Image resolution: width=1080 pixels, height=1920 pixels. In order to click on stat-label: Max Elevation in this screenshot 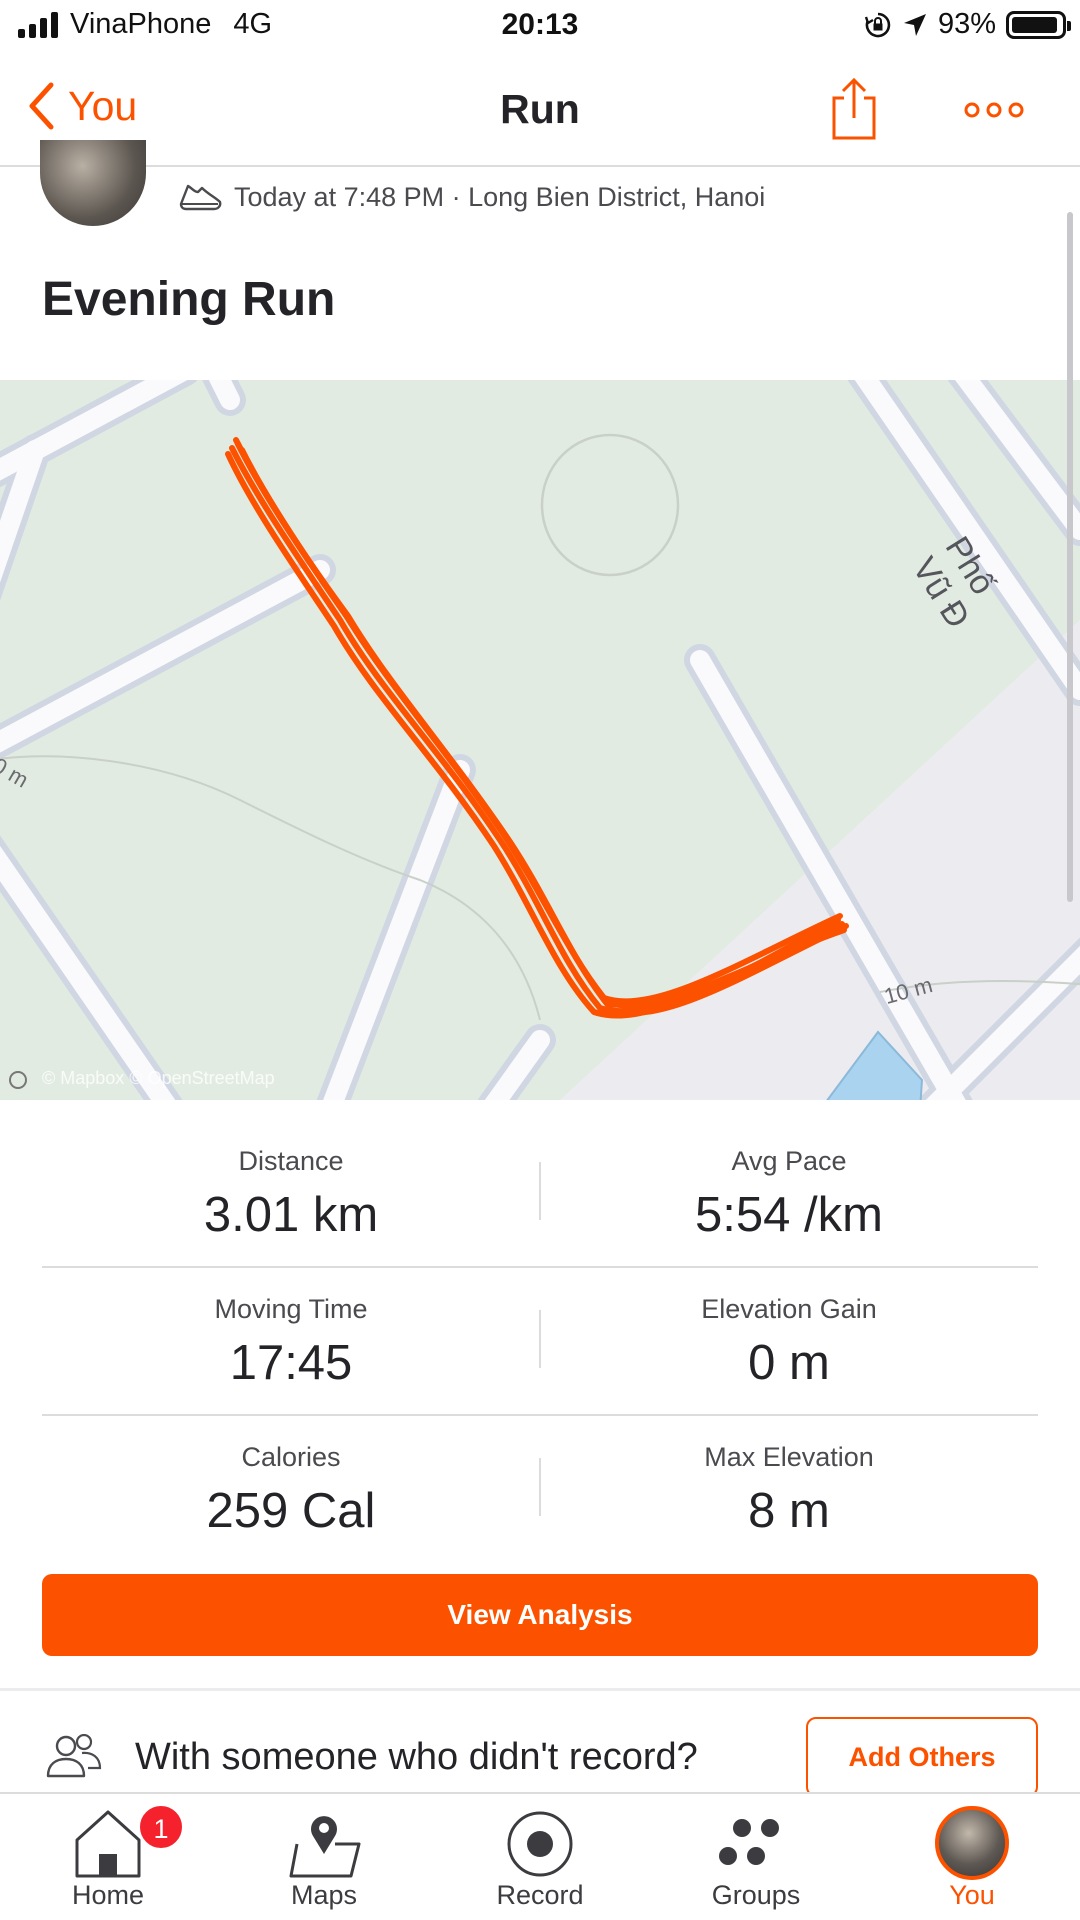, I will do `click(789, 1457)`.